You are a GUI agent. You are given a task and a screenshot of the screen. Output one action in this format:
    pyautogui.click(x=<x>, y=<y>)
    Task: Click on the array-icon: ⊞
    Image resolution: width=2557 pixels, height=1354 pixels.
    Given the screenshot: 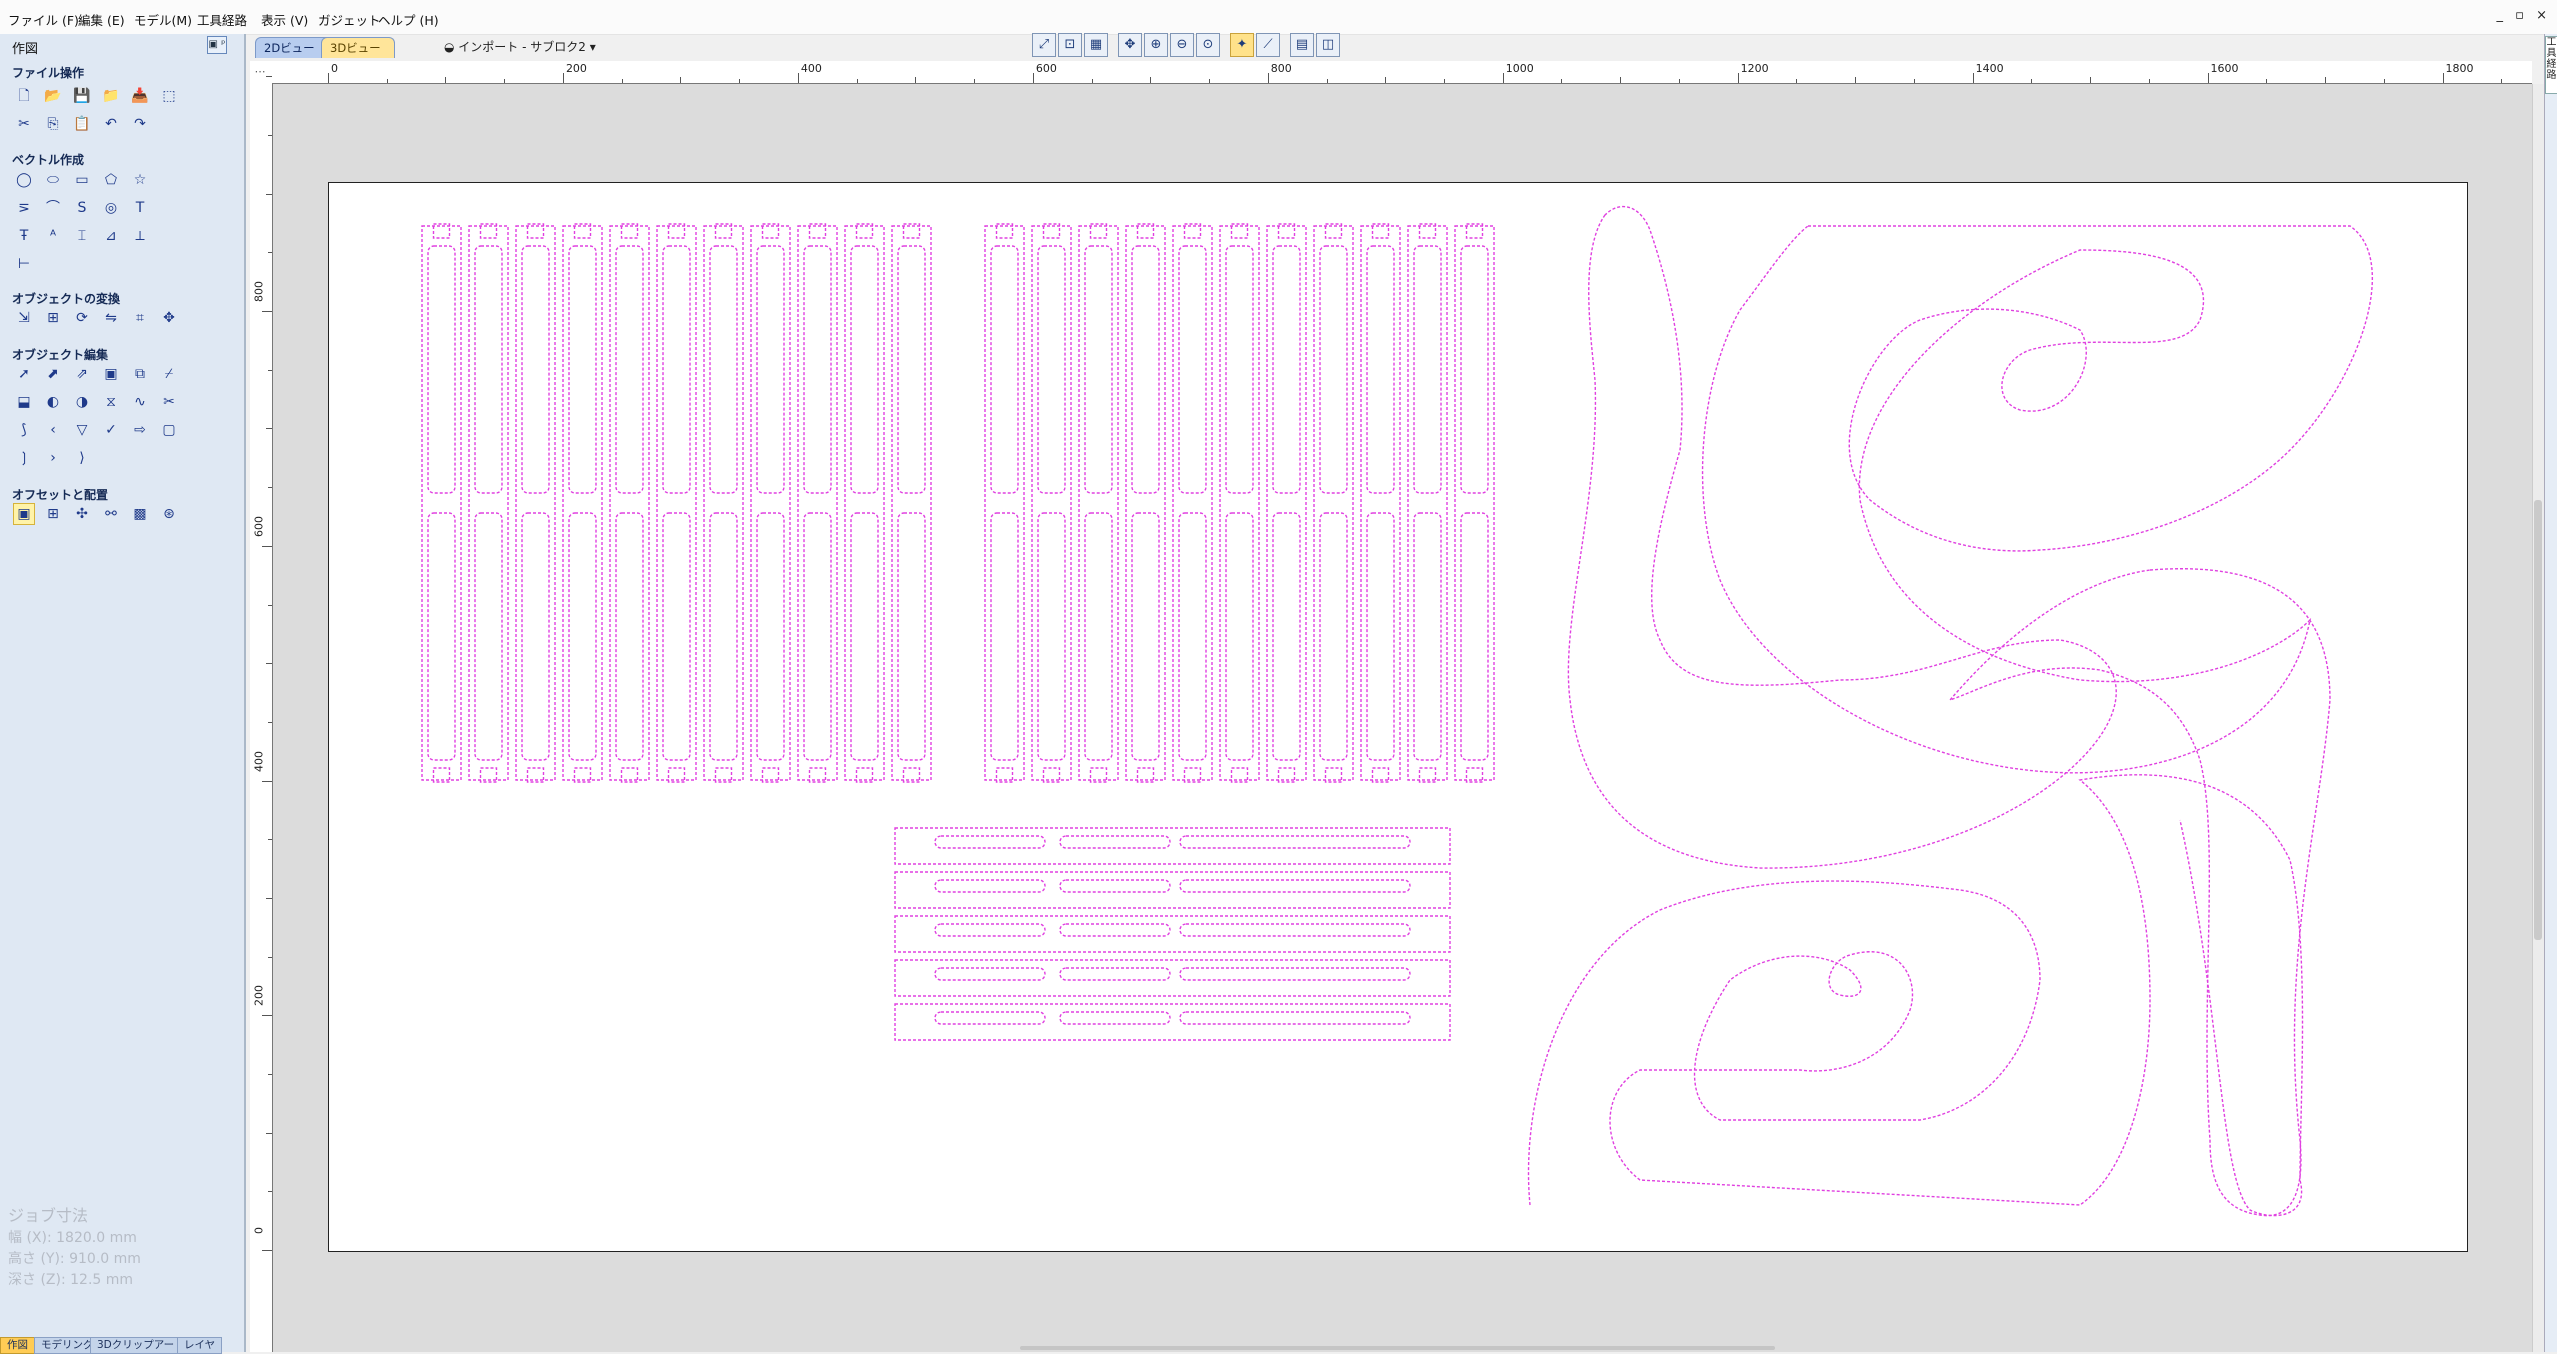 What is the action you would take?
    pyautogui.click(x=53, y=514)
    